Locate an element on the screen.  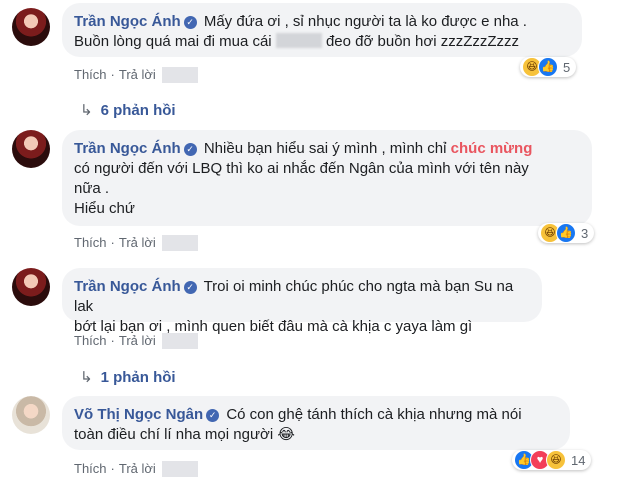
view-replies-link: ↳ 6 phản hồi is located at coordinates (128, 110).